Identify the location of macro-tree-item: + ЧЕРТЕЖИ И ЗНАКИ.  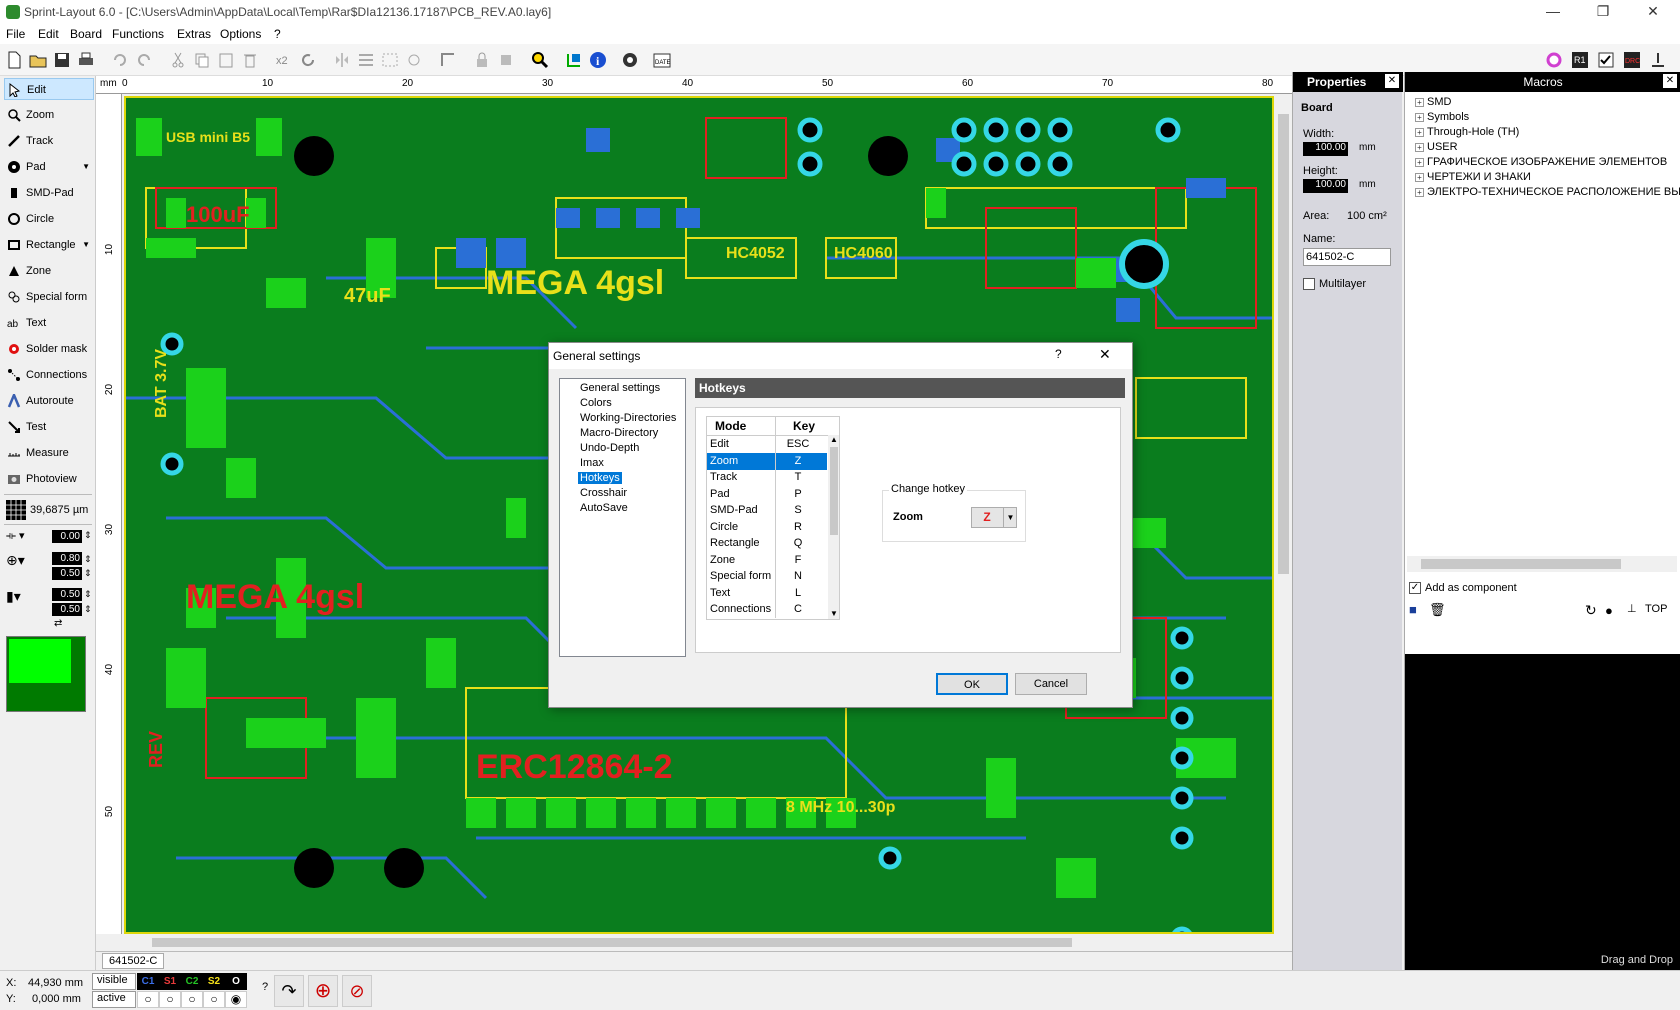
(1473, 177).